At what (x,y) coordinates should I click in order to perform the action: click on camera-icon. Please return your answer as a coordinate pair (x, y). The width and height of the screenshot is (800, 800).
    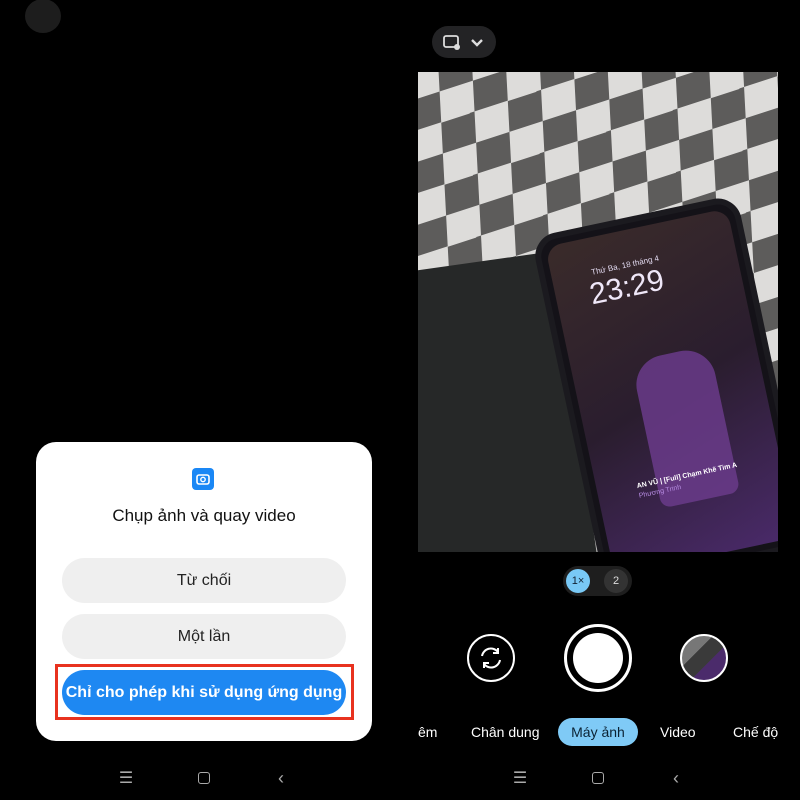
    Looking at the image, I should click on (203, 479).